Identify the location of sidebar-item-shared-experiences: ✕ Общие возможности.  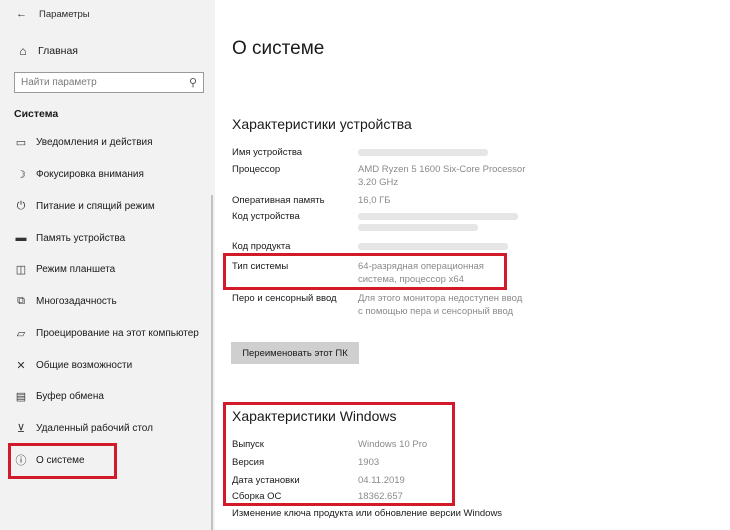
(73, 365).